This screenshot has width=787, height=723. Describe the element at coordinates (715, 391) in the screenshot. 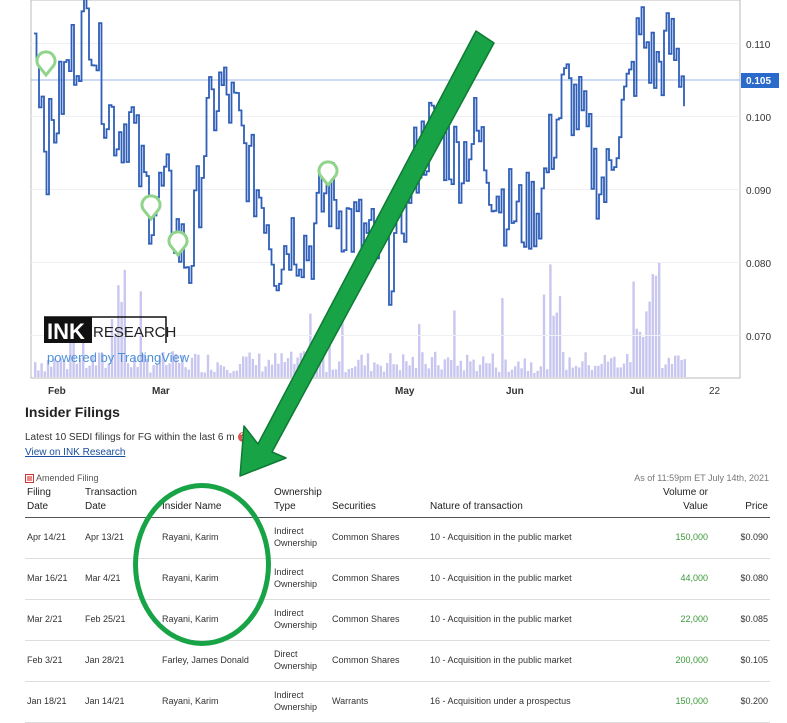

I see `x-tick-label: 22` at that location.